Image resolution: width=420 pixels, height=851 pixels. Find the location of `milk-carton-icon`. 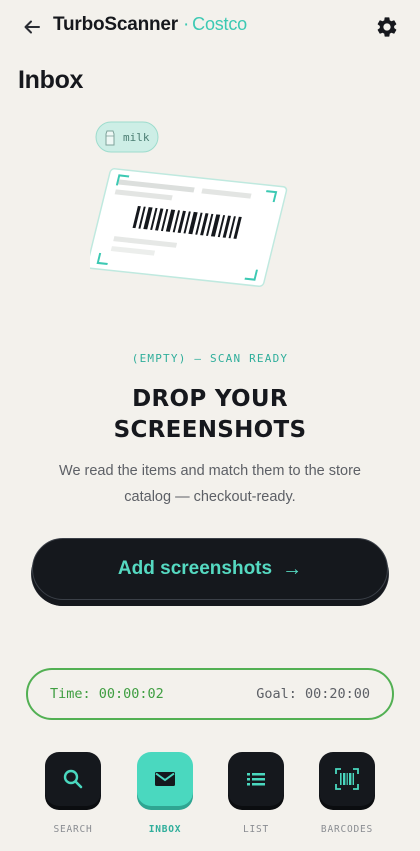

milk-carton-icon is located at coordinates (110, 138).